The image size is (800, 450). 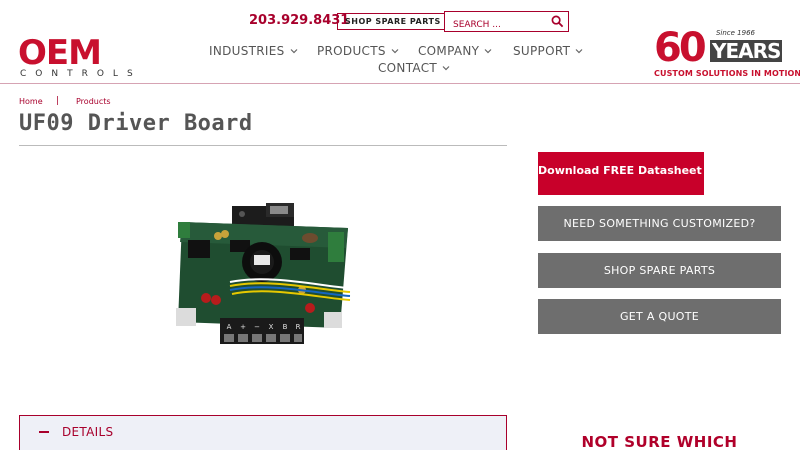 What do you see at coordinates (659, 270) in the screenshot?
I see `shop-spare-parts-button: SHOP SPARE PARTS` at bounding box center [659, 270].